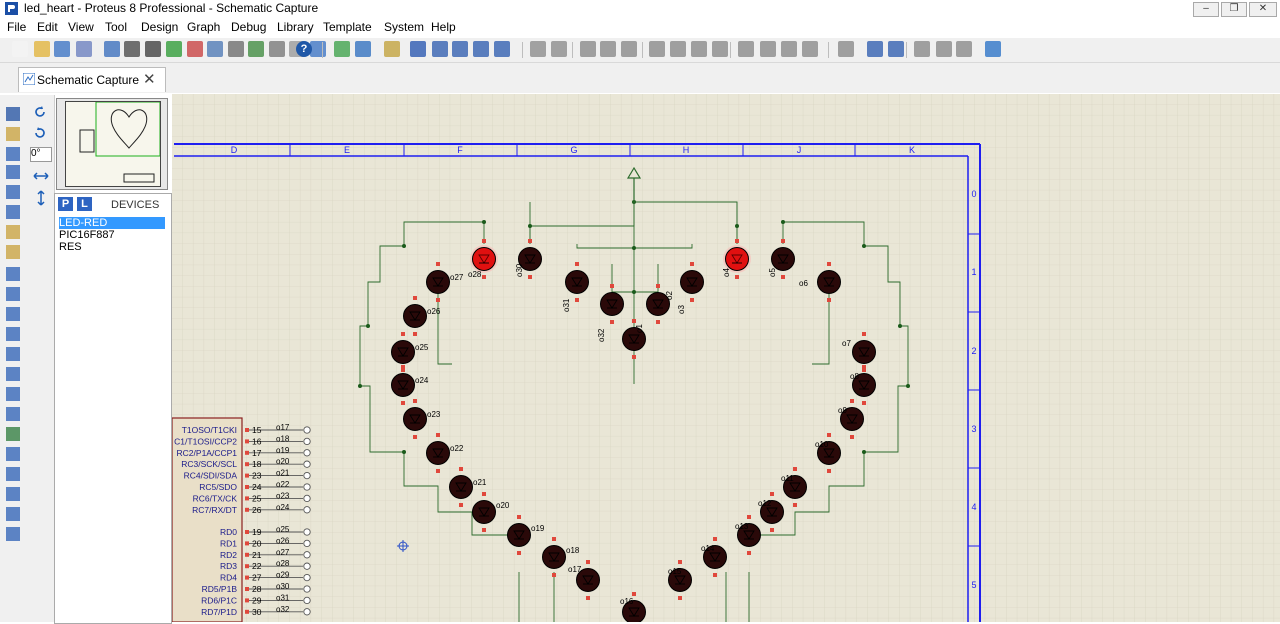 This screenshot has height=624, width=1280. I want to click on menu-debug: Debug, so click(248, 27).